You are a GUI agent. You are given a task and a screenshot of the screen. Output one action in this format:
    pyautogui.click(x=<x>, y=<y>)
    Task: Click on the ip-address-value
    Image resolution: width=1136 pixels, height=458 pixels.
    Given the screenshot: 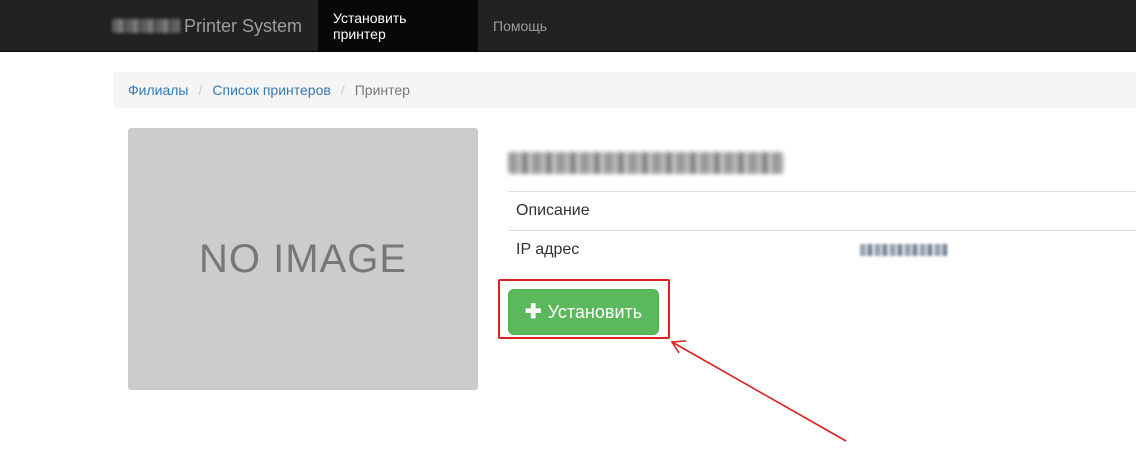 What is the action you would take?
    pyautogui.click(x=993, y=250)
    